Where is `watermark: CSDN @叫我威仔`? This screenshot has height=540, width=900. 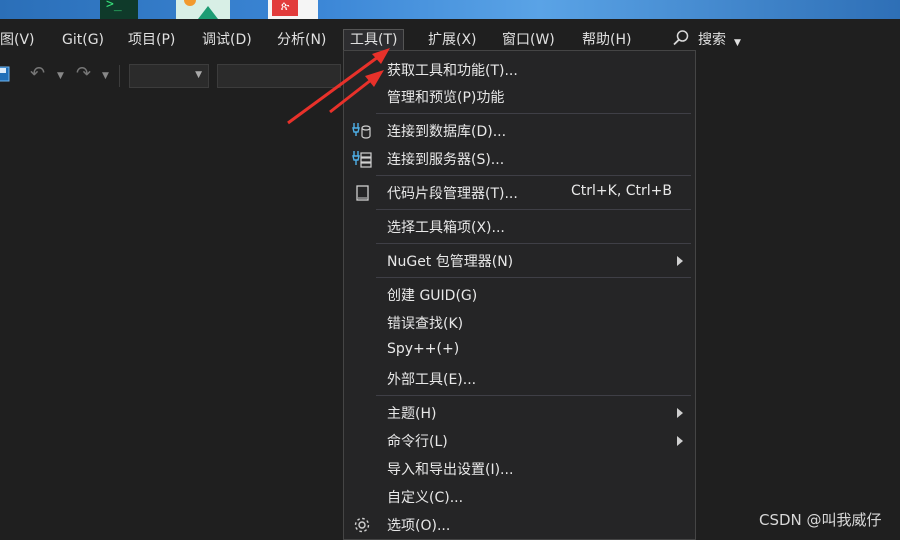
watermark: CSDN @叫我威仔 is located at coordinates (820, 520).